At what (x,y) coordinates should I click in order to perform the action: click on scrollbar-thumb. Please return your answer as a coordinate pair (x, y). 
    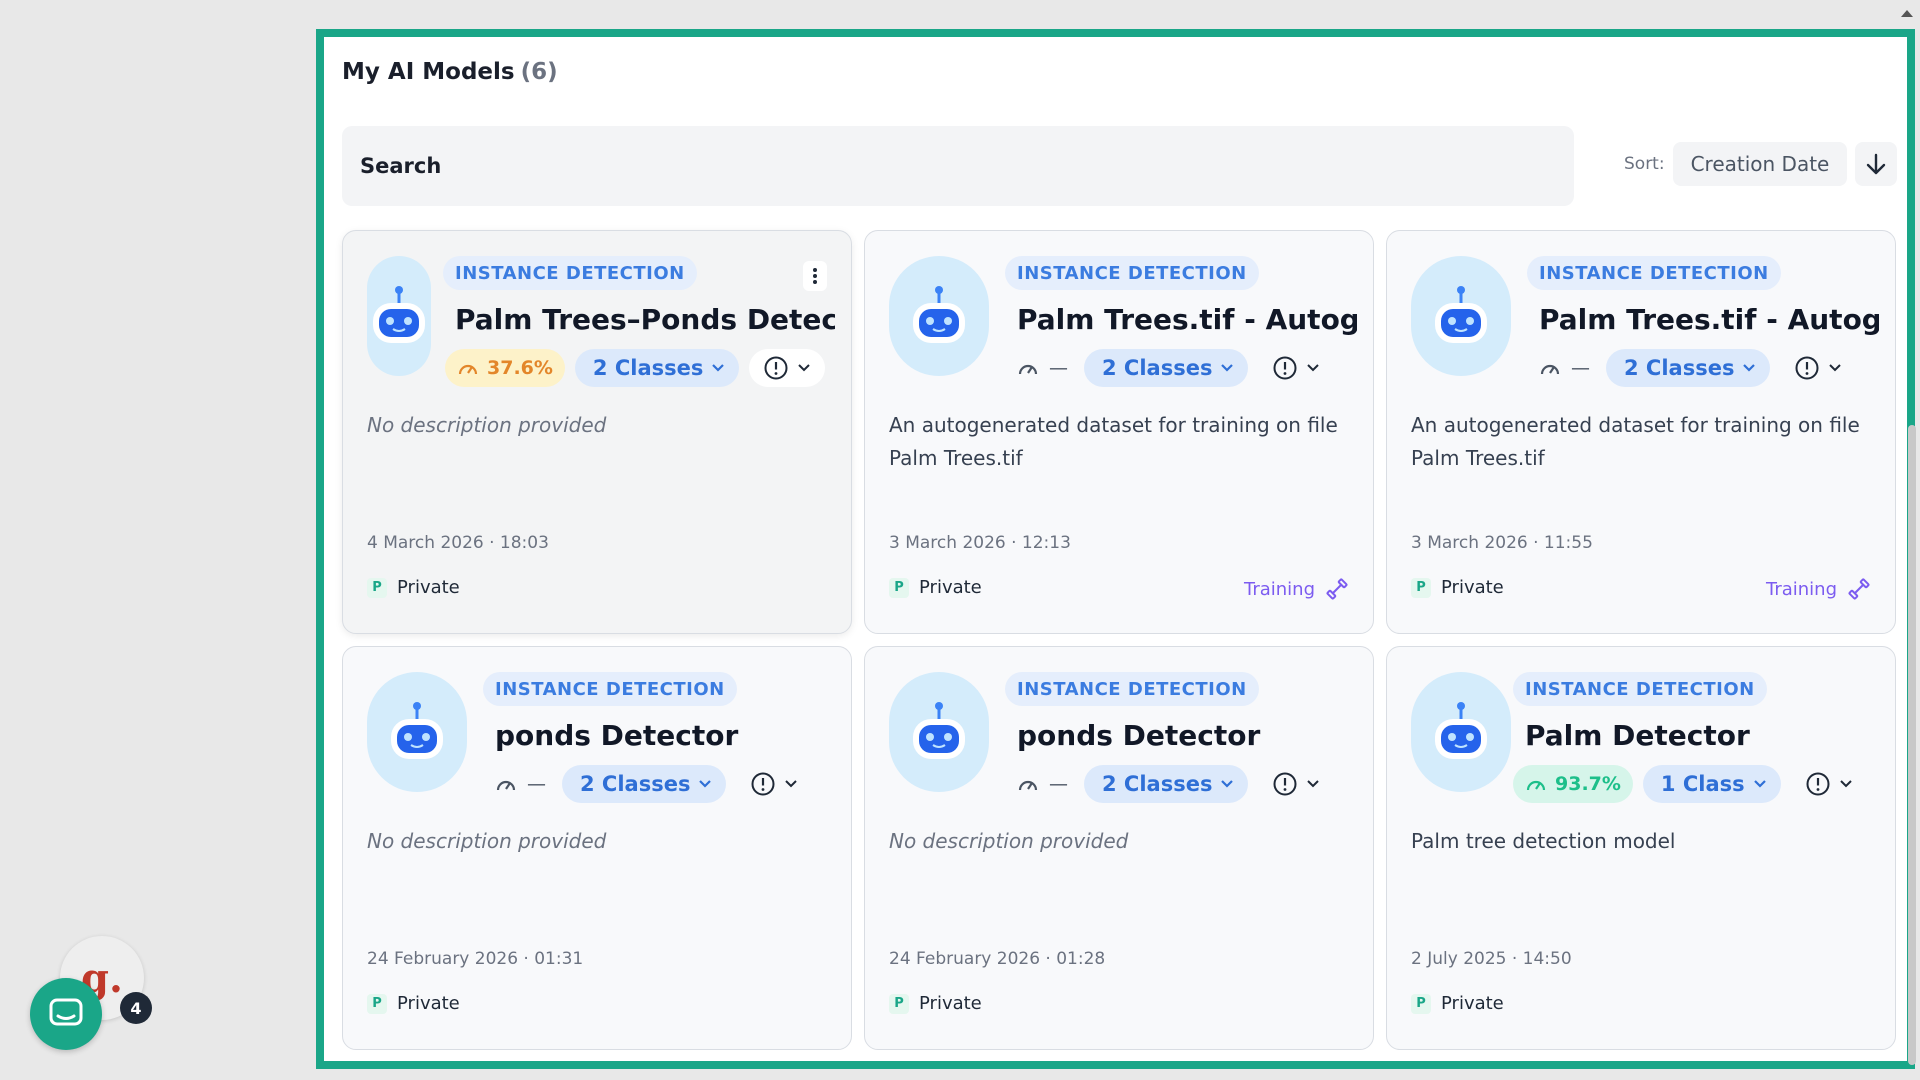
    Looking at the image, I should click on (1912, 745).